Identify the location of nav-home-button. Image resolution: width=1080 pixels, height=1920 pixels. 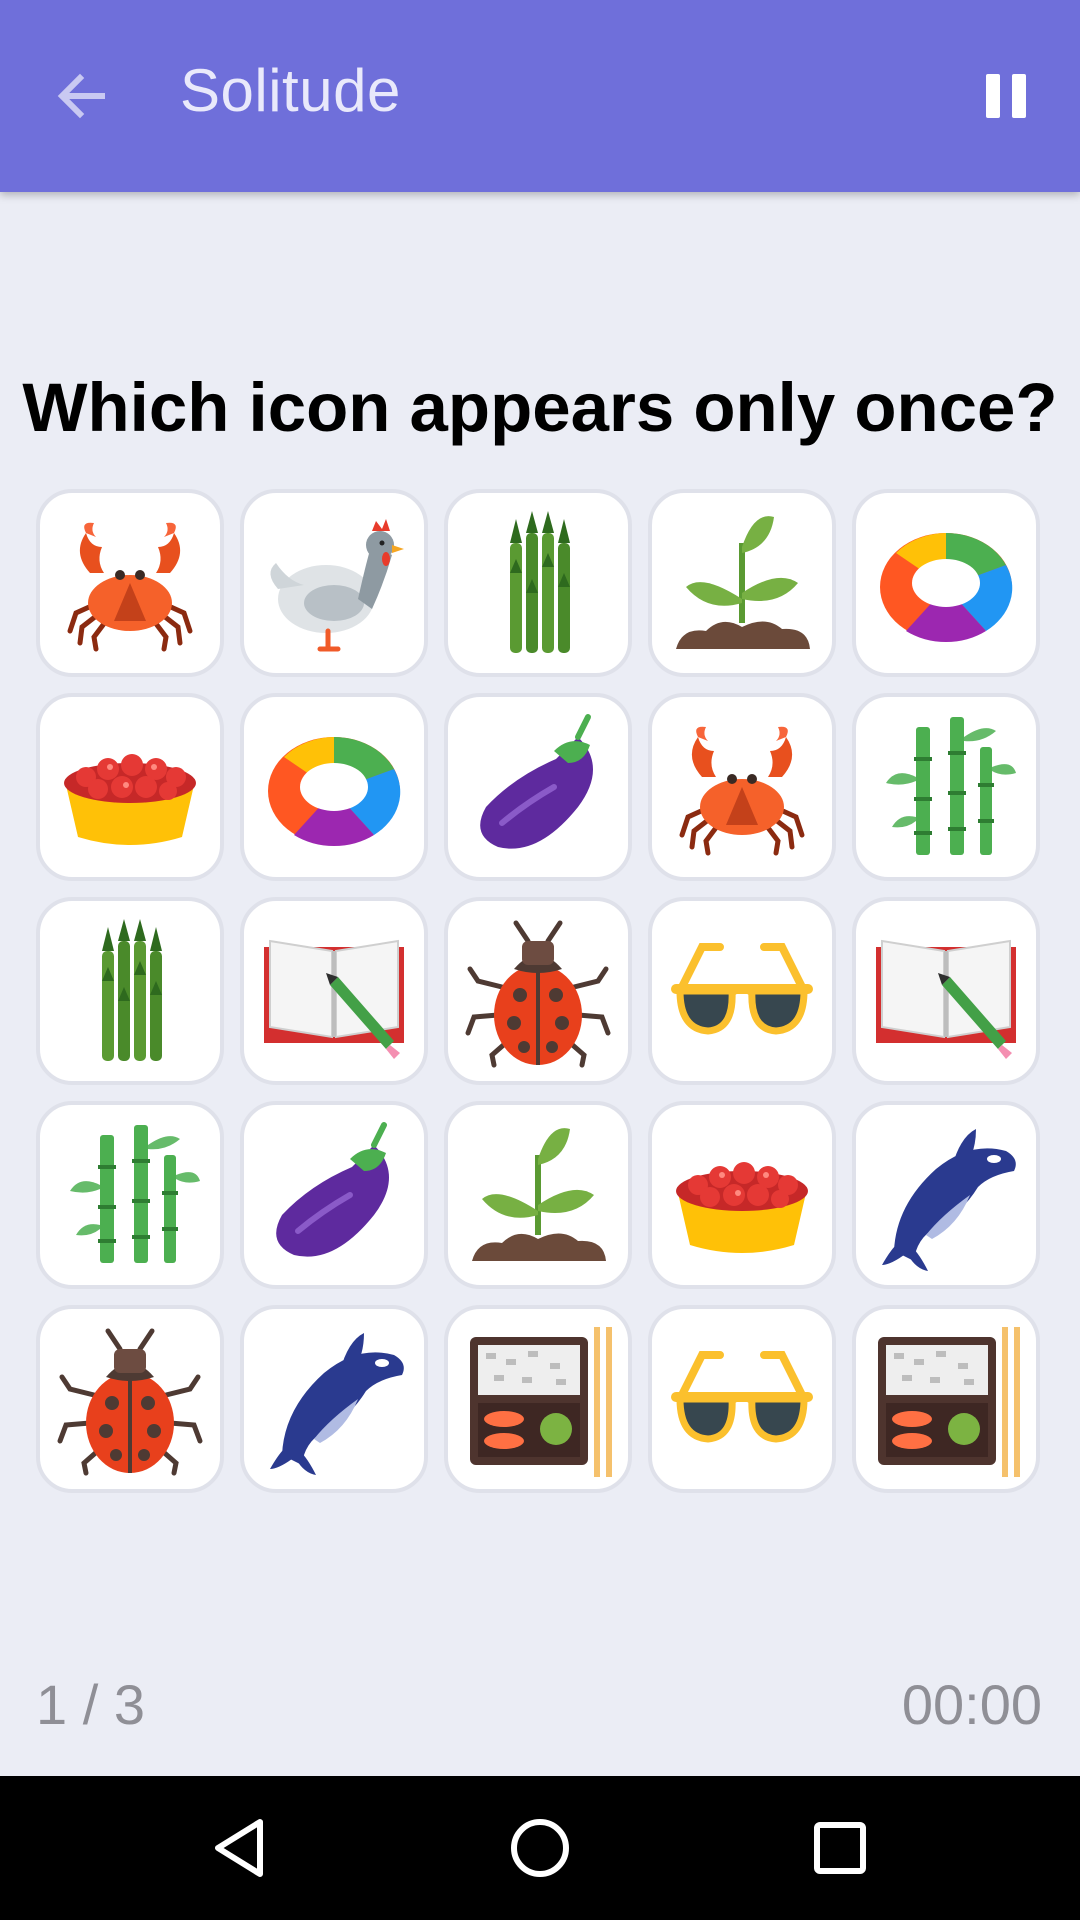
(540, 1848).